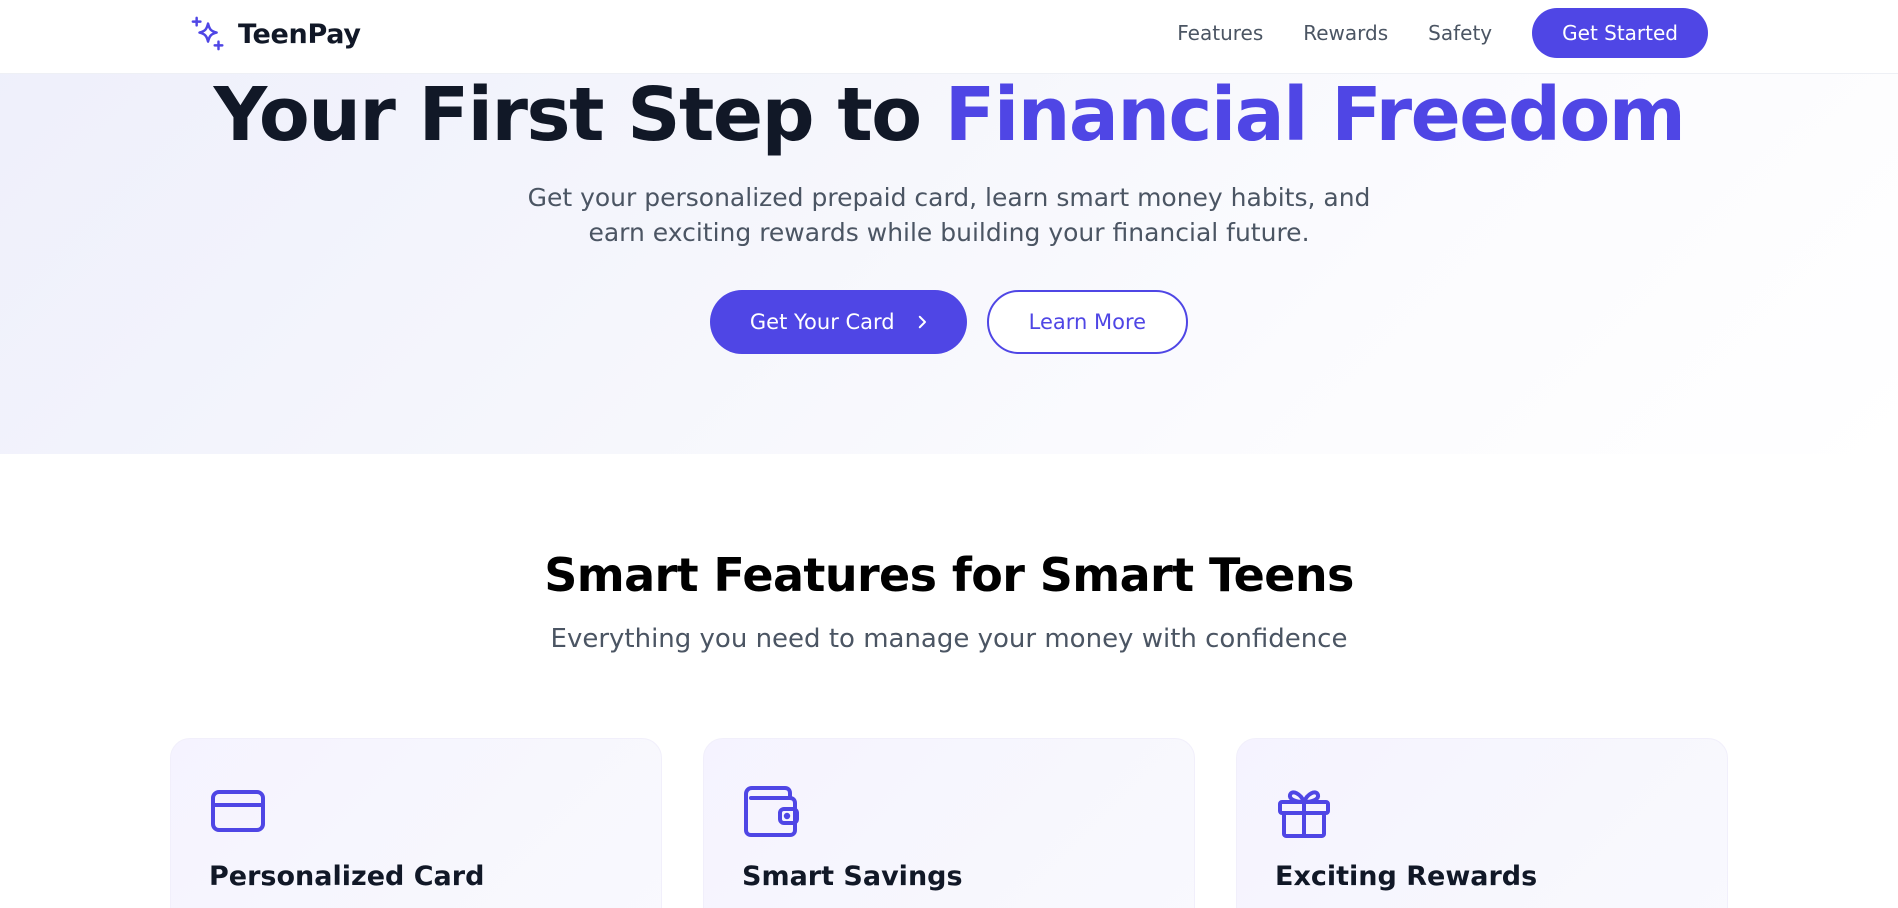 The height and width of the screenshot is (908, 1898). Describe the element at coordinates (771, 812) in the screenshot. I see `wallet-icon` at that location.